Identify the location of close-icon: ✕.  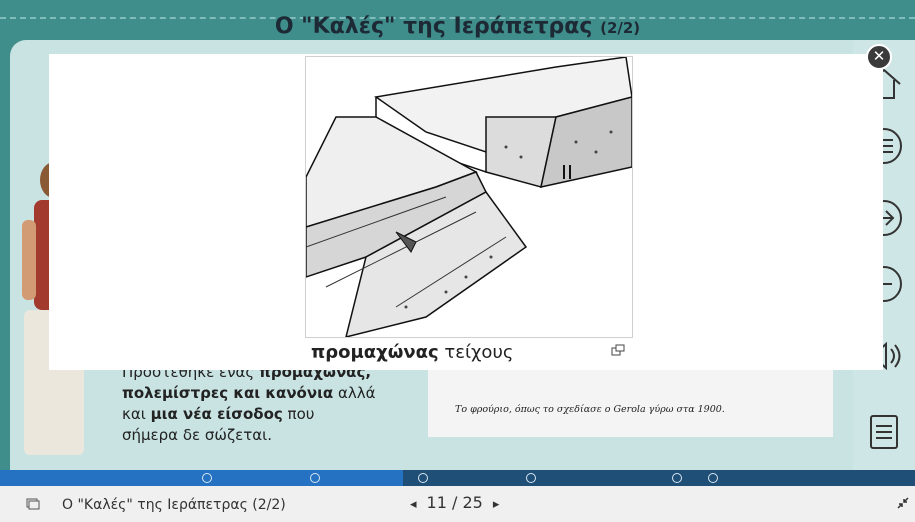
(879, 57).